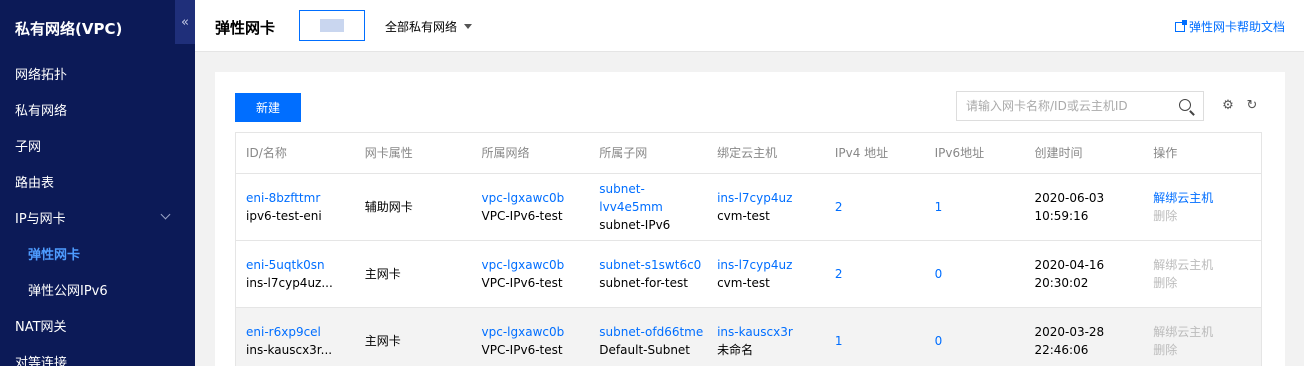 Image resolution: width=1304 pixels, height=366 pixels. I want to click on ipv4-count-link: 1, so click(875, 341).